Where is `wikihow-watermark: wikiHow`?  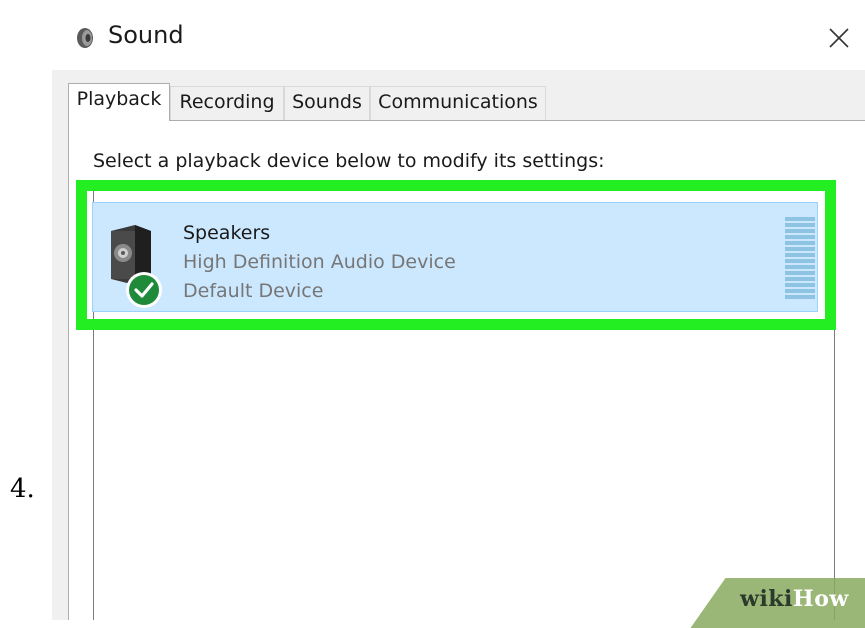
wikihow-watermark: wikiHow is located at coordinates (794, 599).